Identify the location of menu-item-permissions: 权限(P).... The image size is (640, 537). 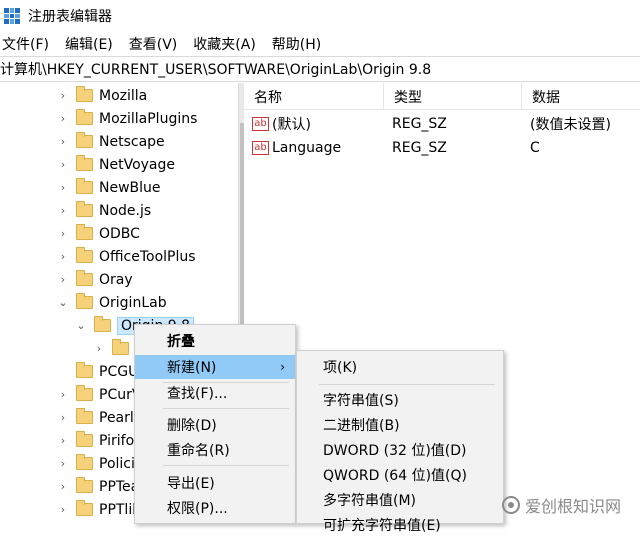
(215, 508).